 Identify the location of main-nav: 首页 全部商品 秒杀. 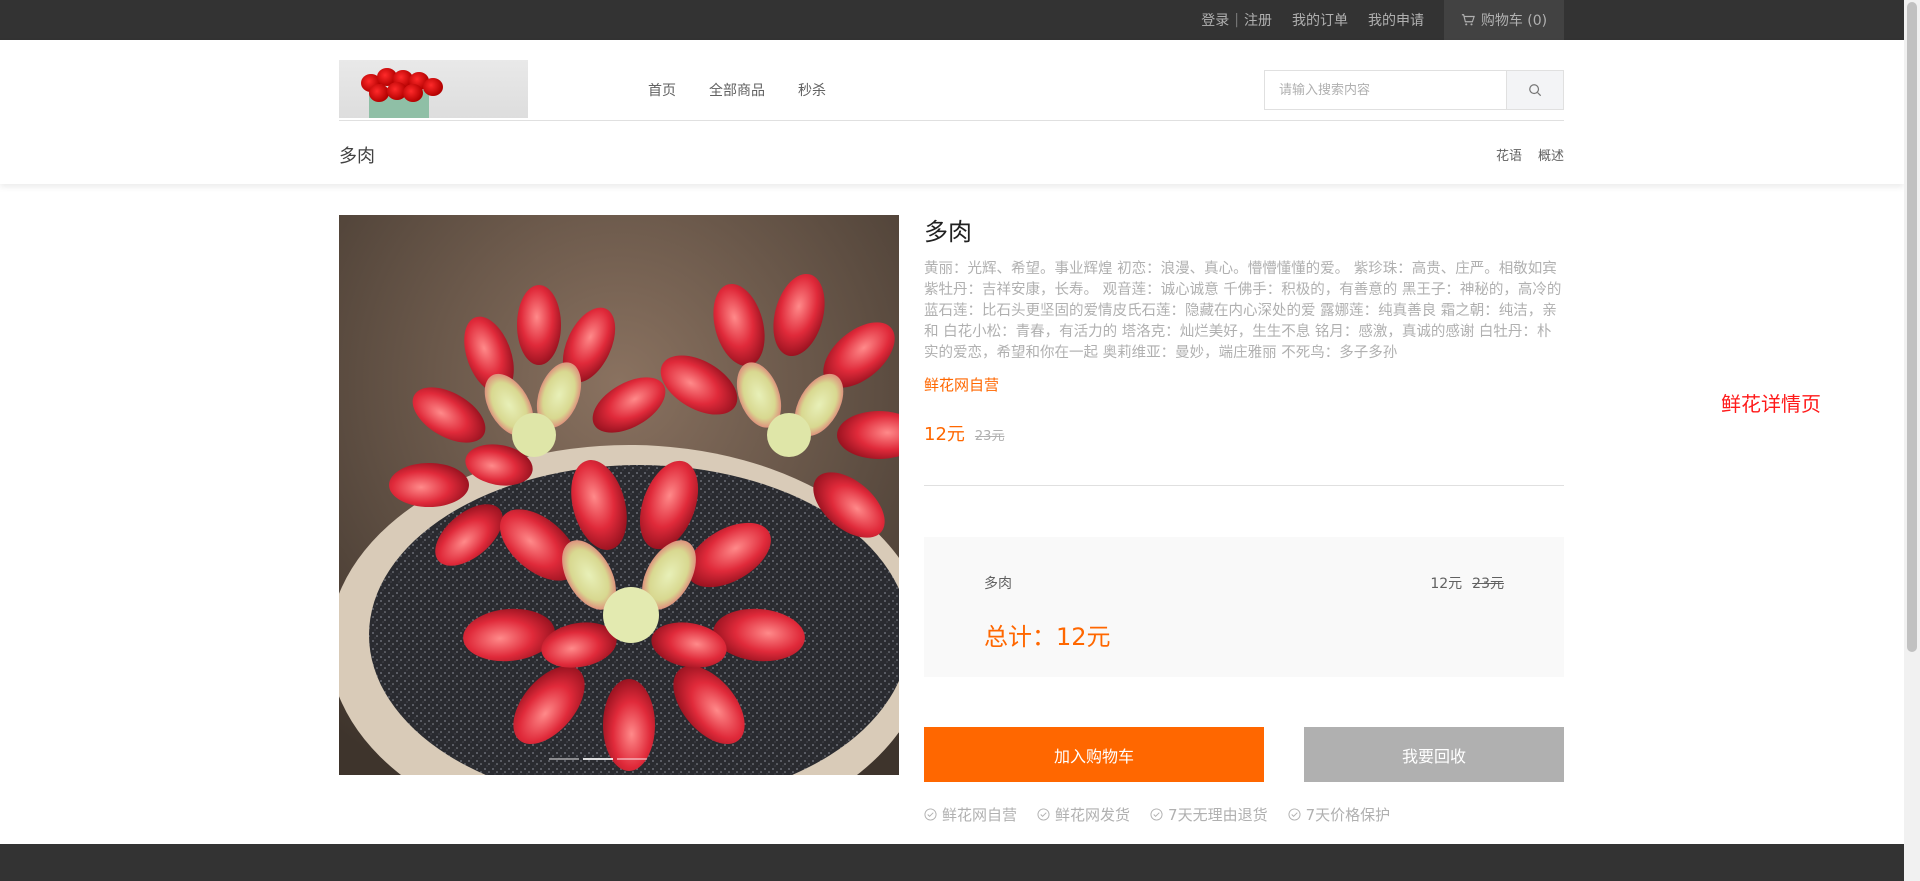
(737, 90).